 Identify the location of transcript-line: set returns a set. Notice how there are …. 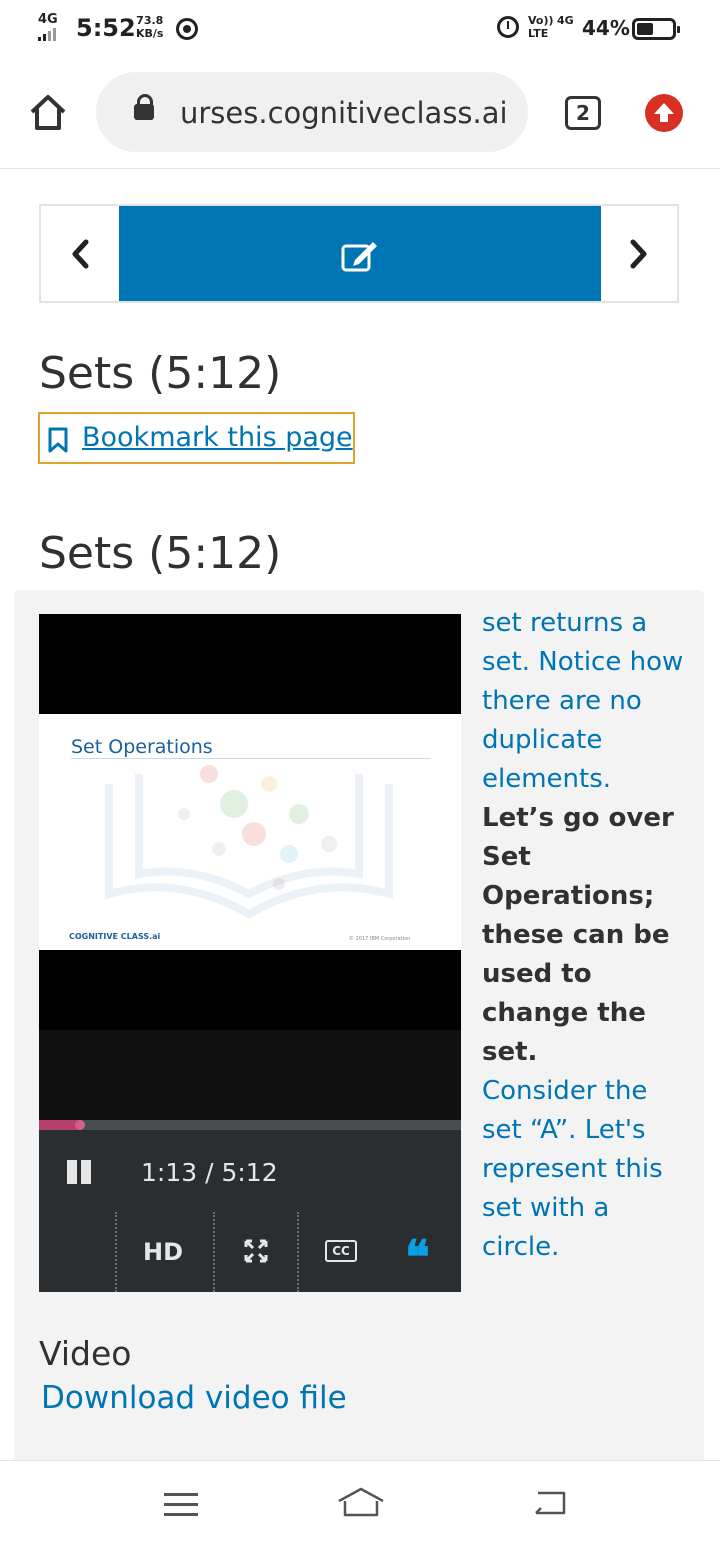
(587, 701).